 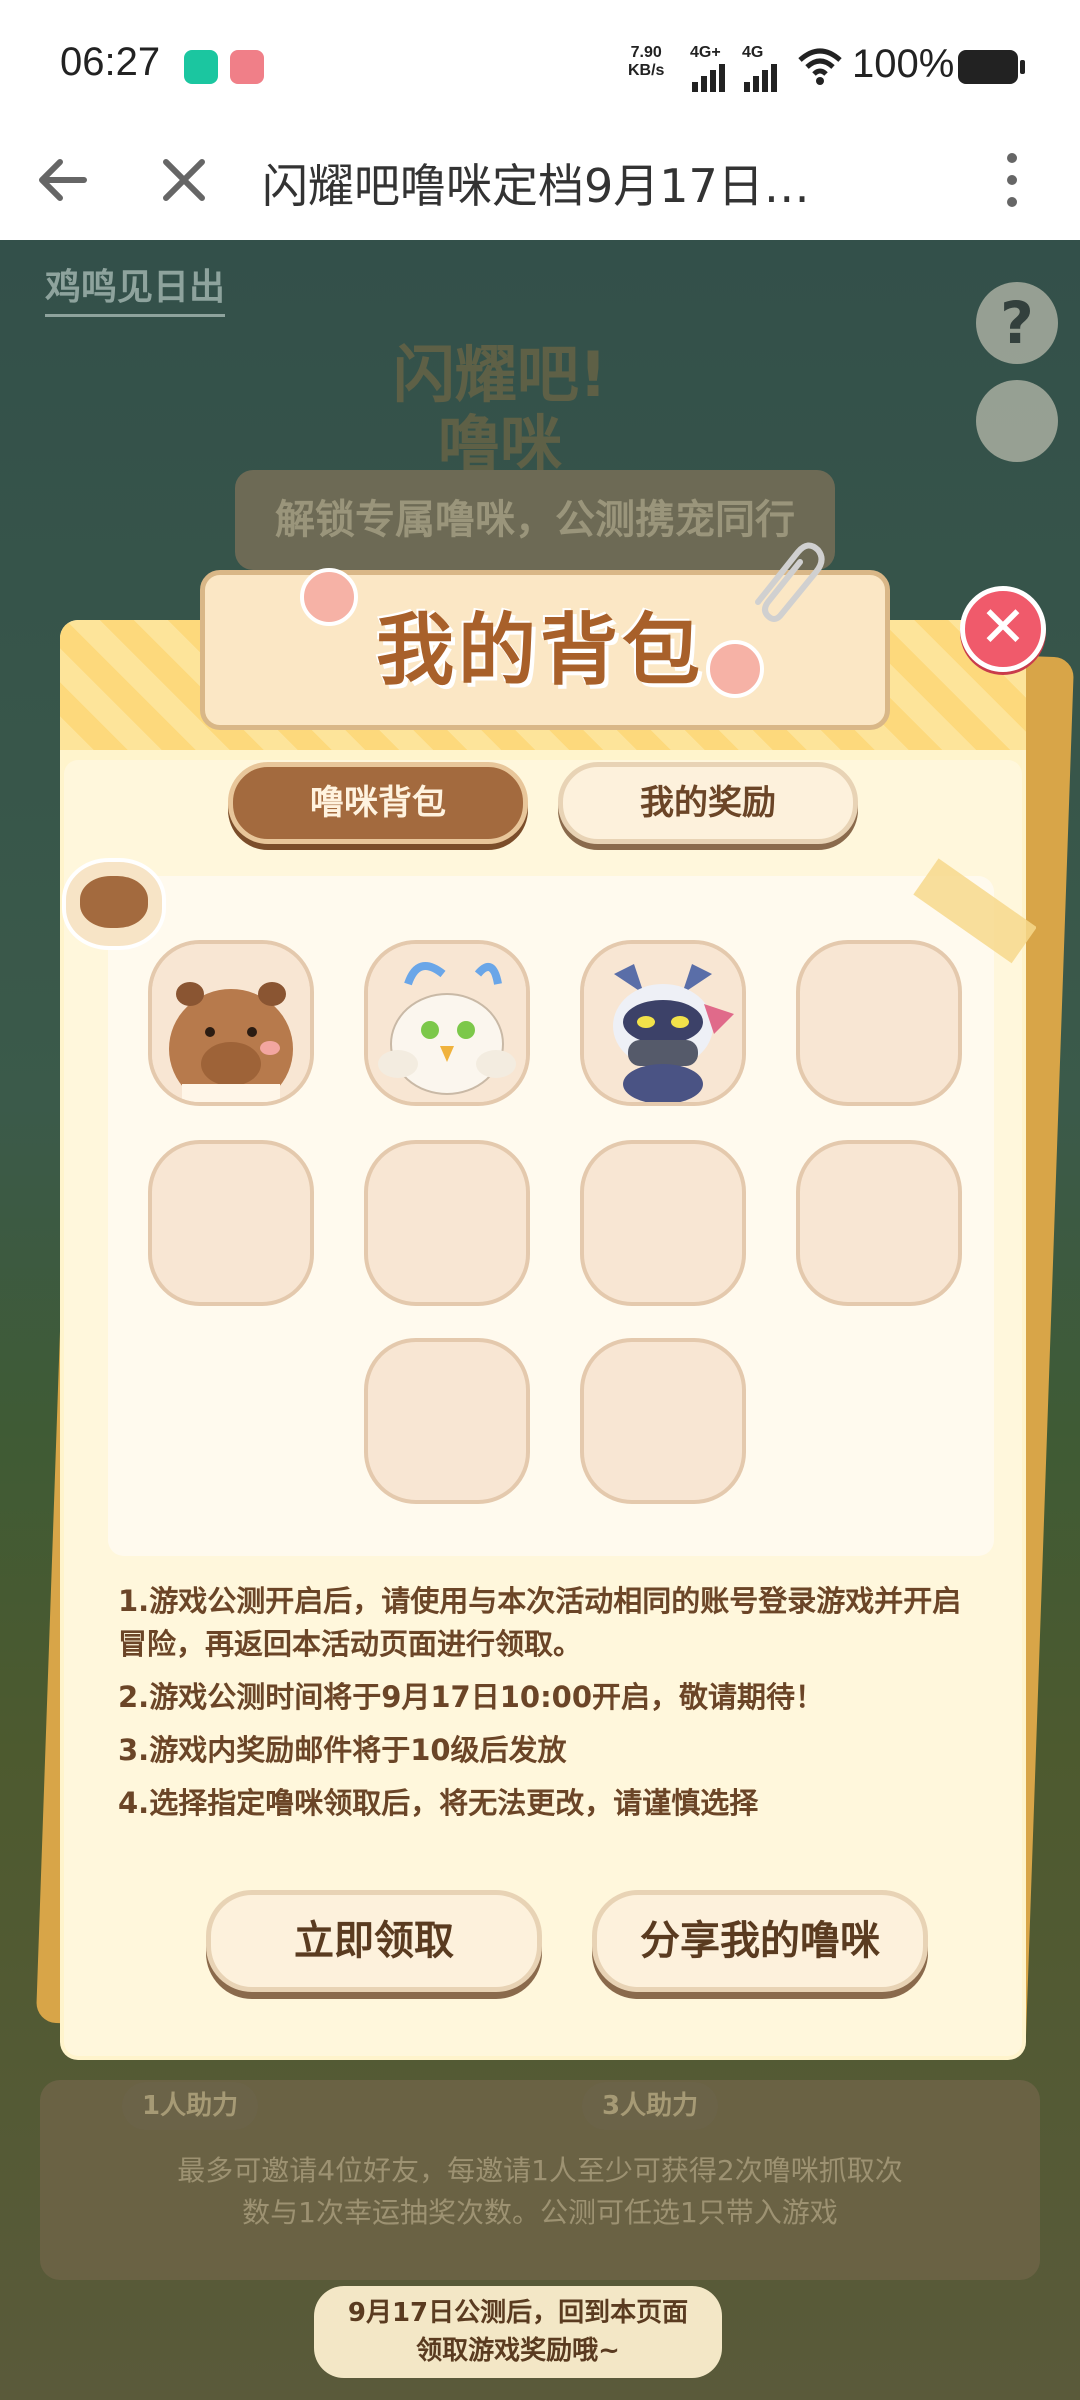 I want to click on back-arrow-icon, so click(x=62, y=180).